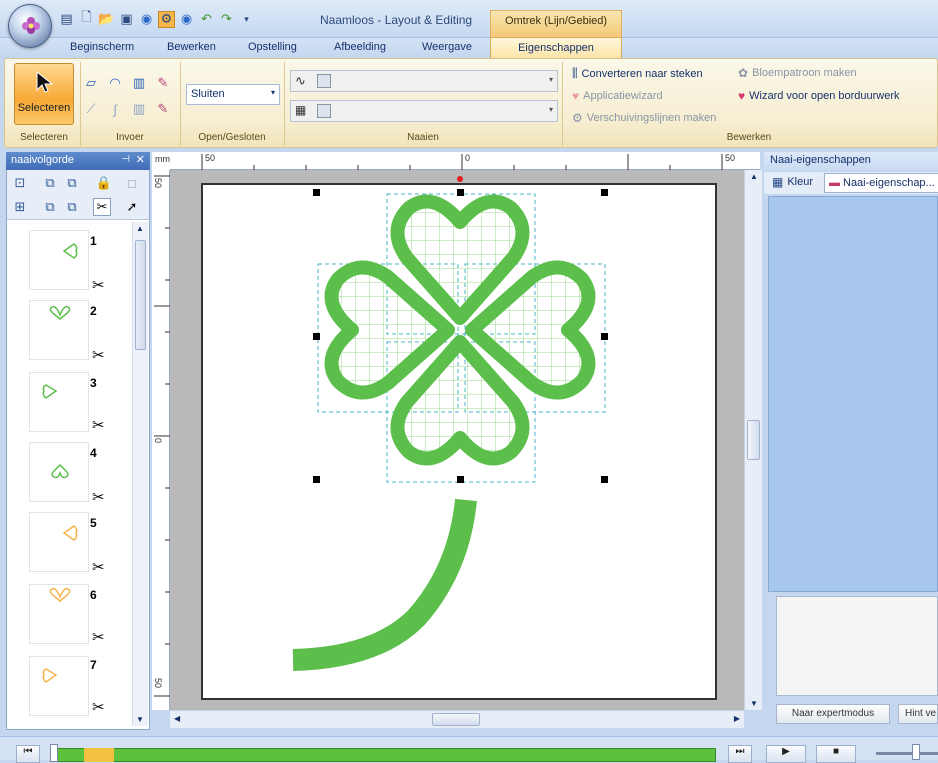  Describe the element at coordinates (824, 96) in the screenshot. I see `open-embroidery-wizard-label: Wizard voor open borduurwerk` at that location.